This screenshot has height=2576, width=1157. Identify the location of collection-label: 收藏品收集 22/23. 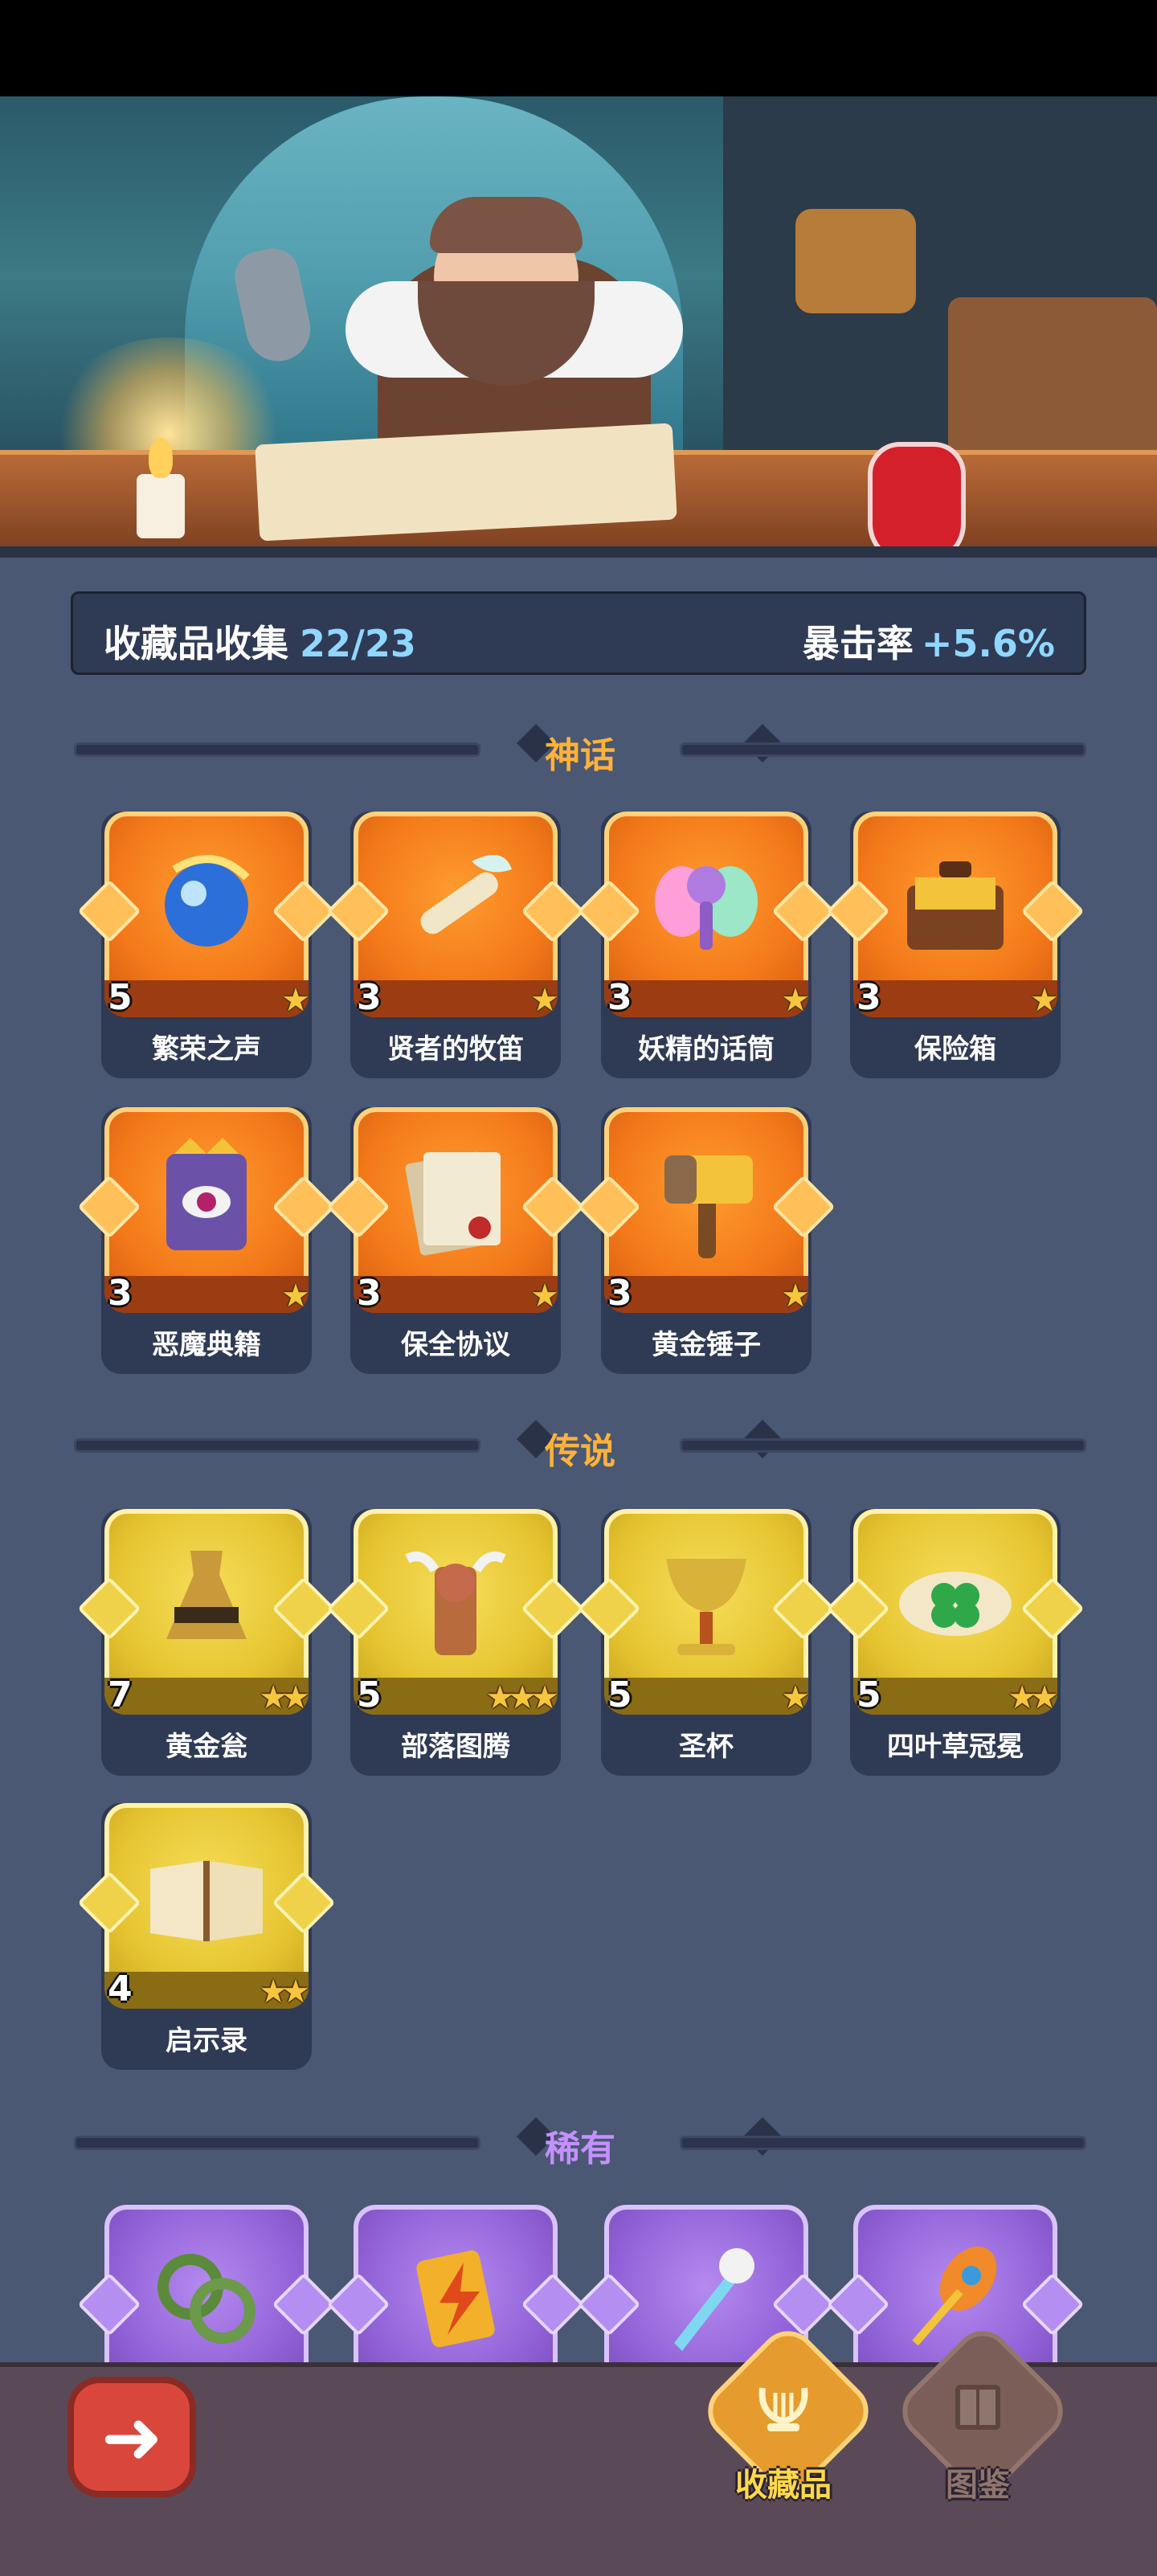
(260, 641).